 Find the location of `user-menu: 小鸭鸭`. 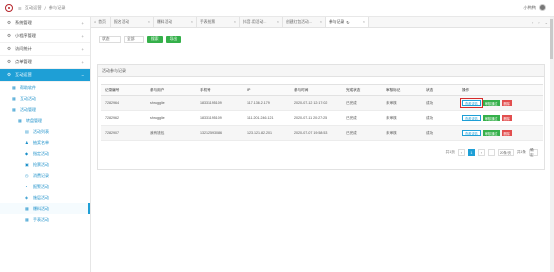

user-menu: 小鸭鸭 is located at coordinates (534, 7).